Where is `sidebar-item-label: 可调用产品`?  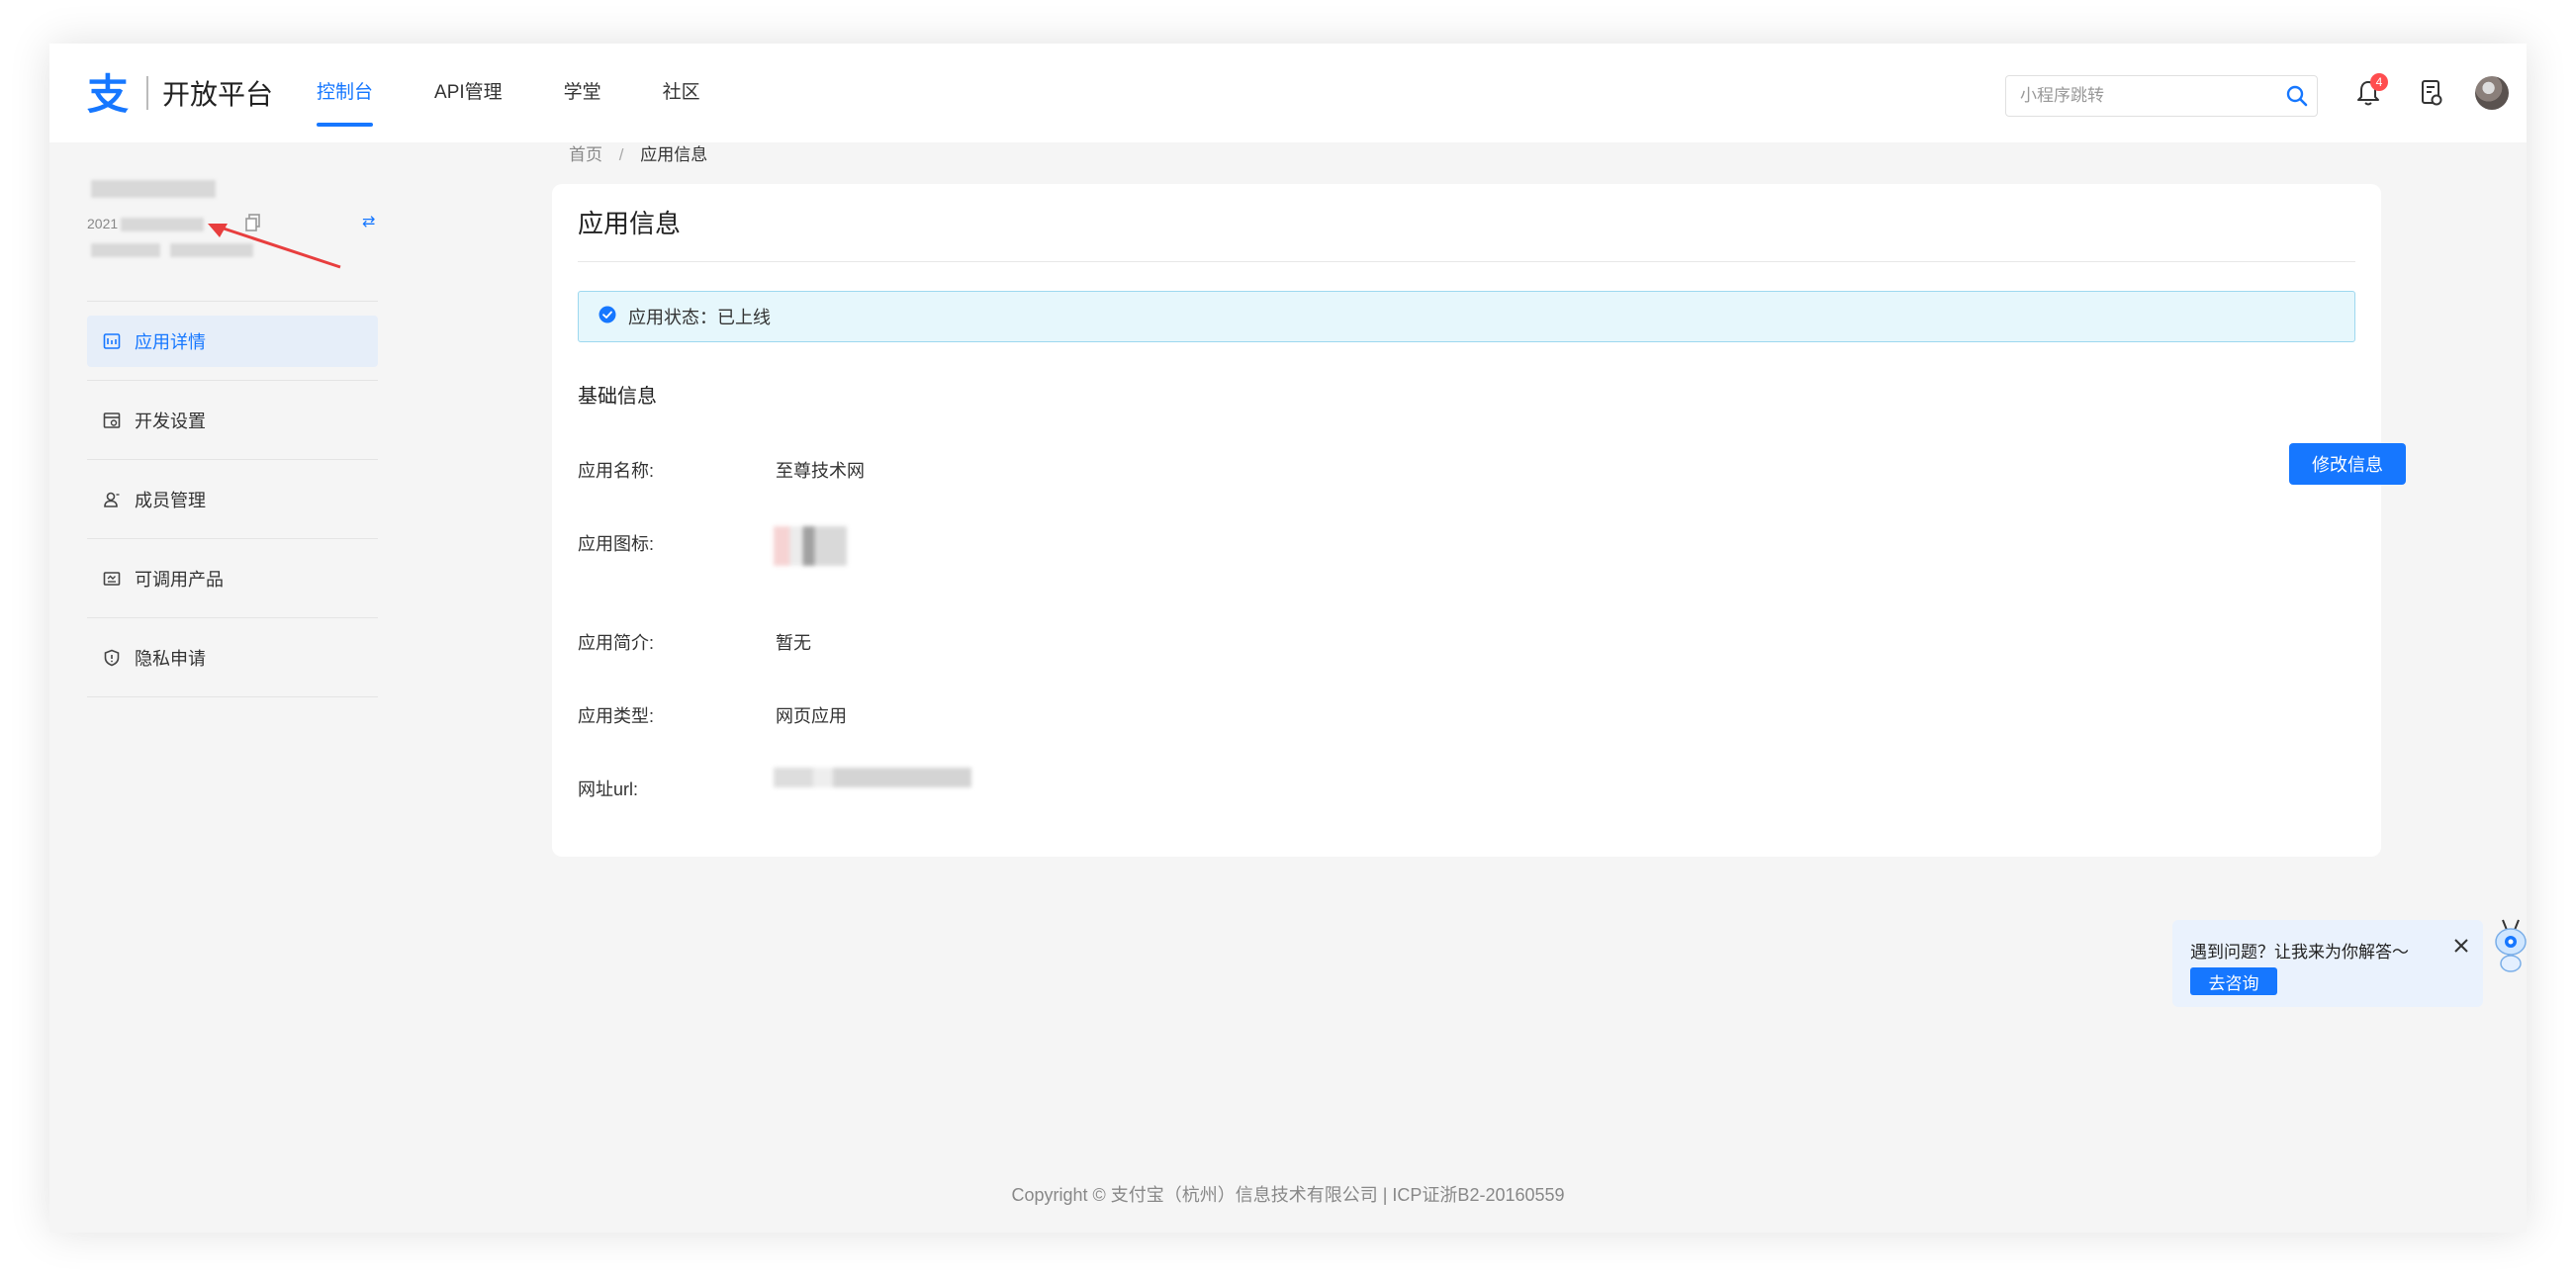
sidebar-item-label: 可调用产品 is located at coordinates (179, 579).